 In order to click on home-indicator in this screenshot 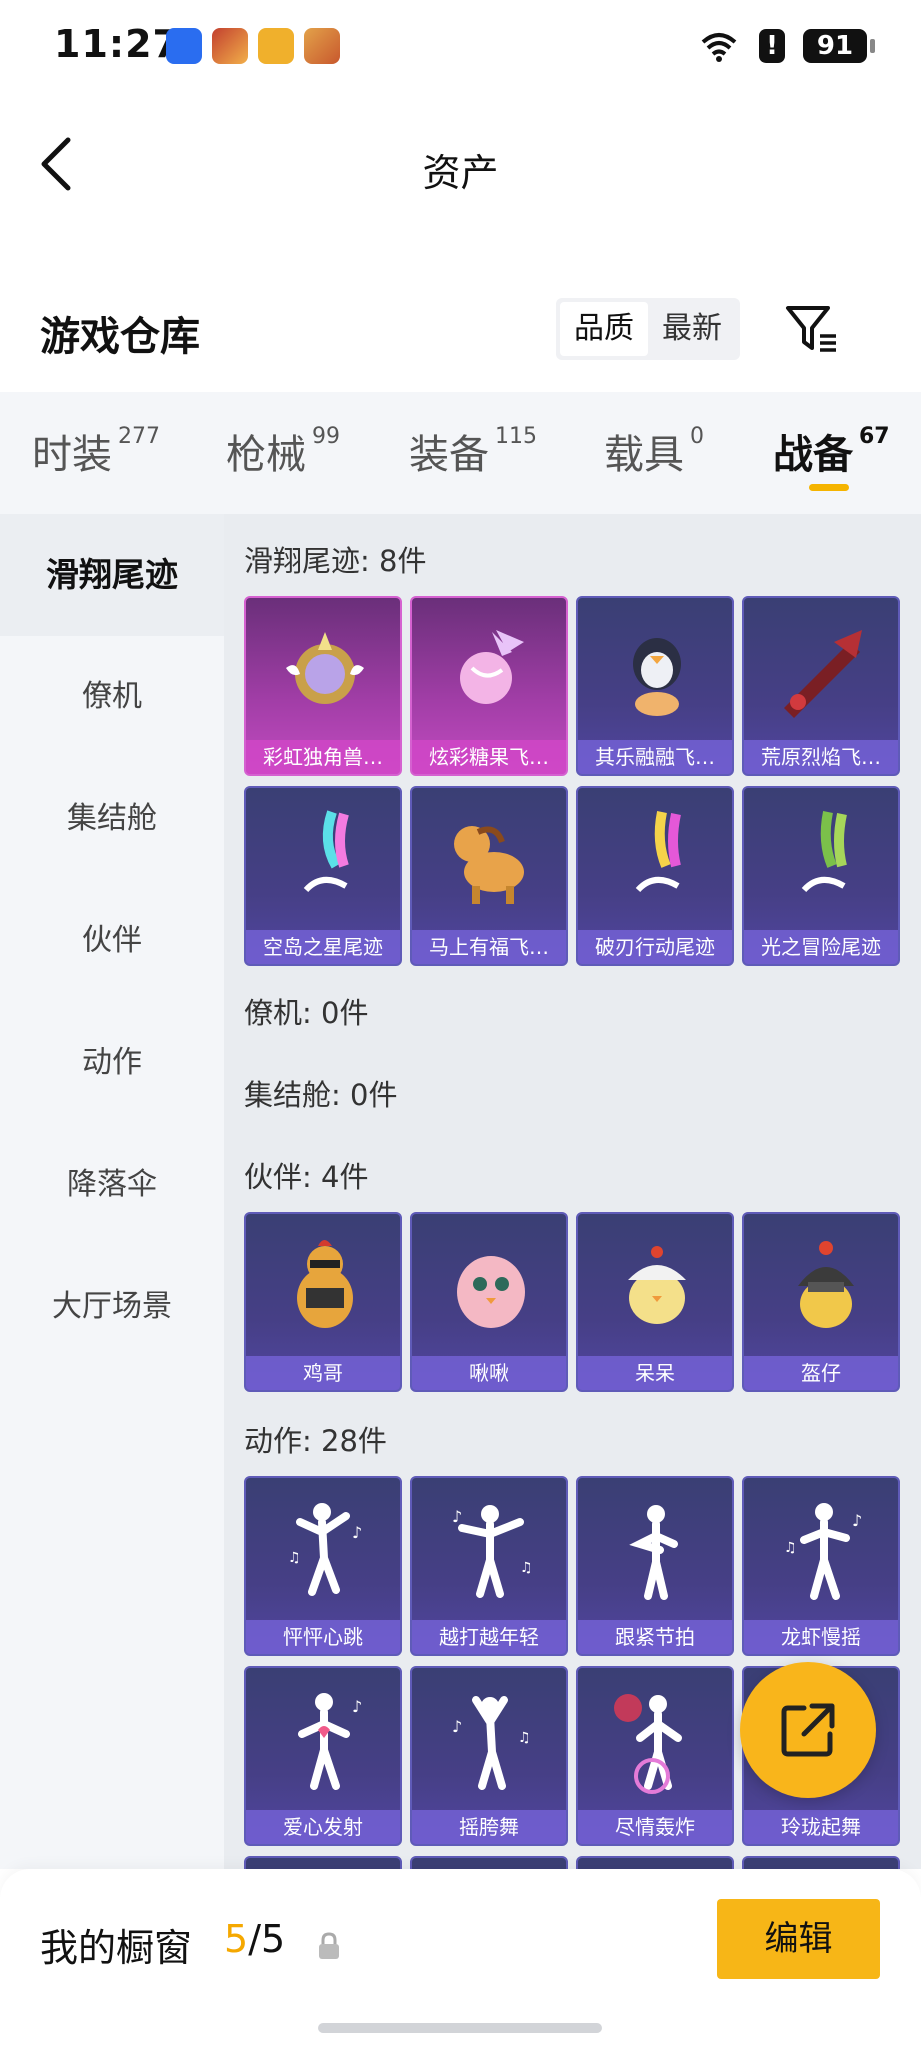, I will do `click(460, 2028)`.